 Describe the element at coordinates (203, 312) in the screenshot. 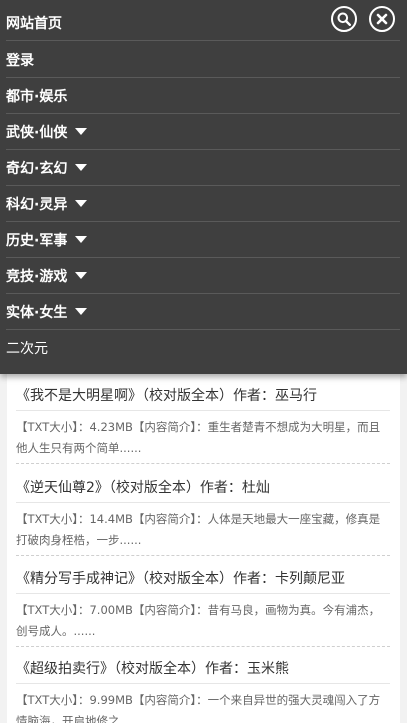

I see `menu-item-female: 实体·女生` at that location.